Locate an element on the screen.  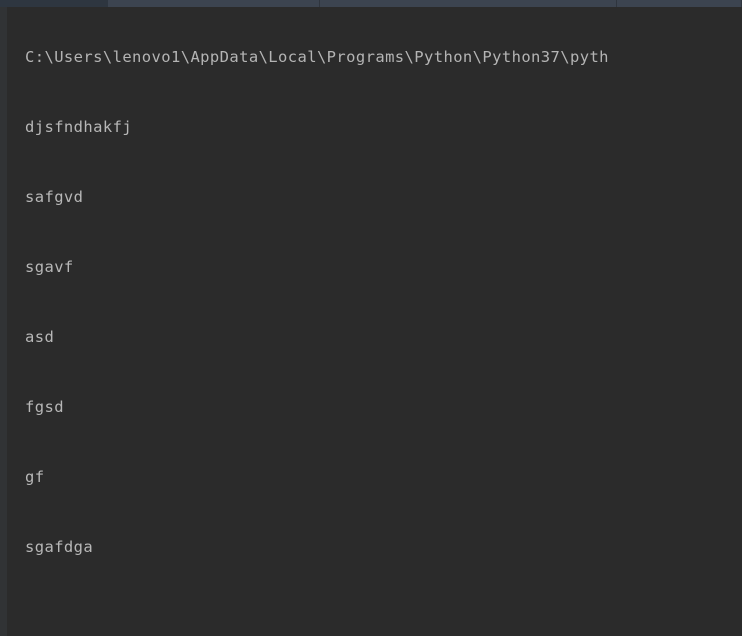
console-gutter is located at coordinates (3, 321).